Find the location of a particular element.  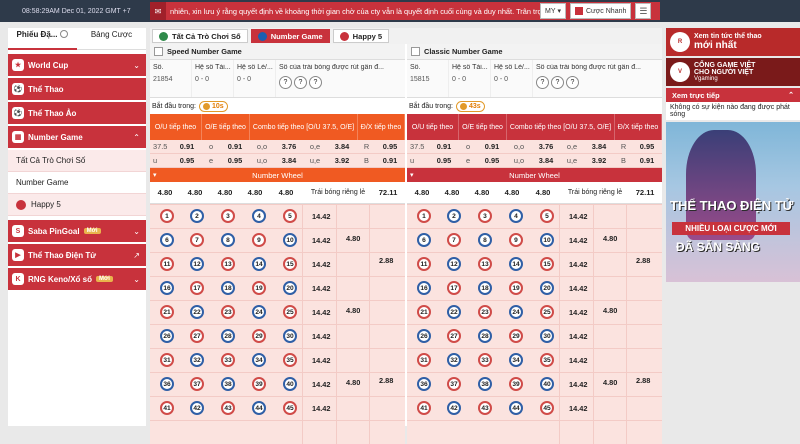

news-ad: R Xem tin tức thể thao mới nhất is located at coordinates (733, 42).